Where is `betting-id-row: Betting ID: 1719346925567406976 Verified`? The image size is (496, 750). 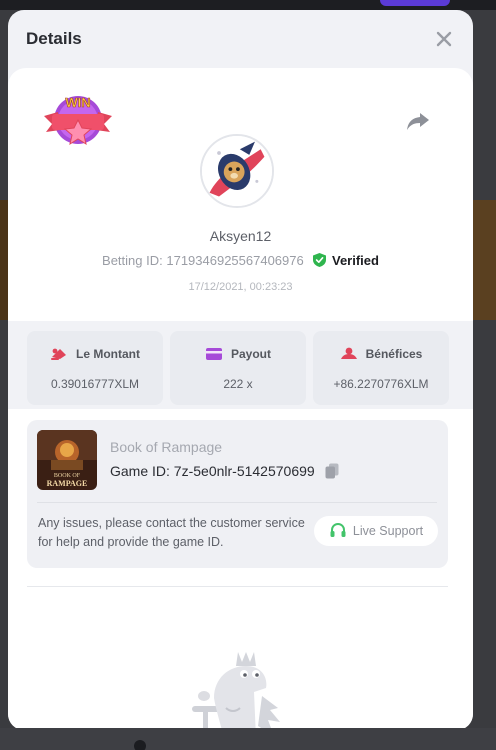 betting-id-row: Betting ID: 1719346925567406976 Verified is located at coordinates (240, 260).